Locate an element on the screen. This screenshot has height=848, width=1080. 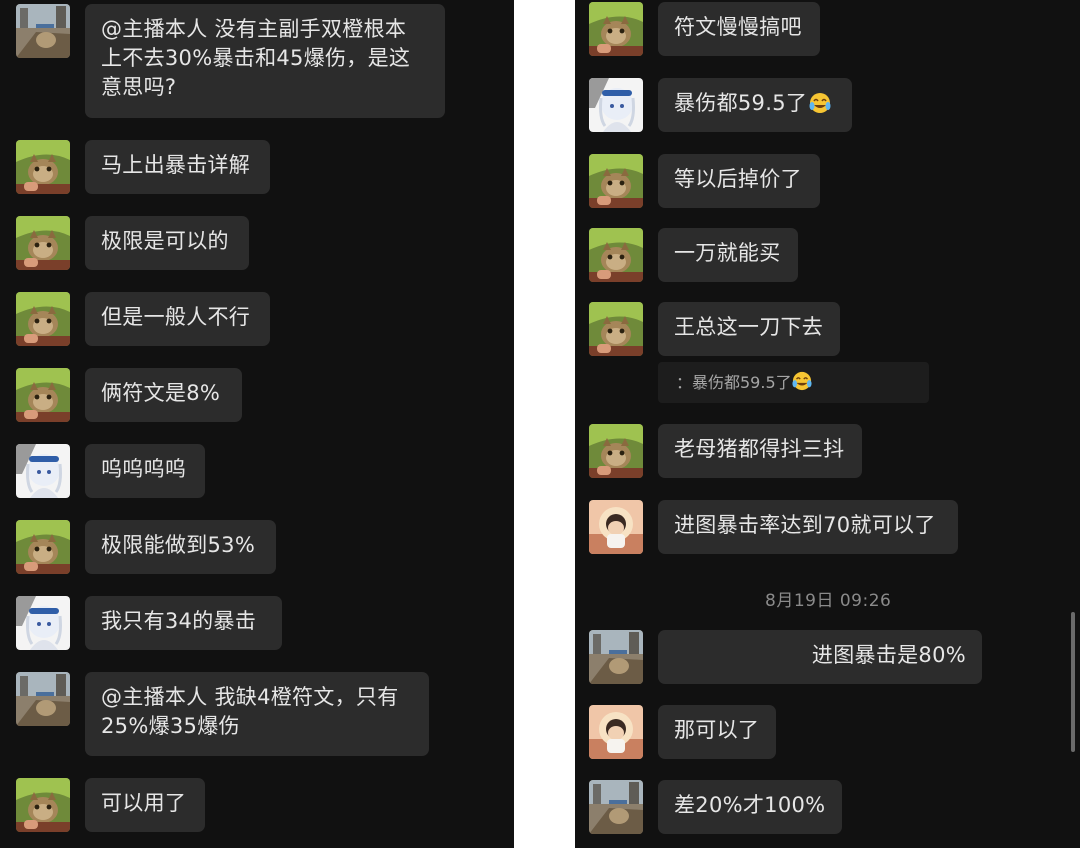
message-bubble: 马上出暴击详解 is located at coordinates (177, 167).